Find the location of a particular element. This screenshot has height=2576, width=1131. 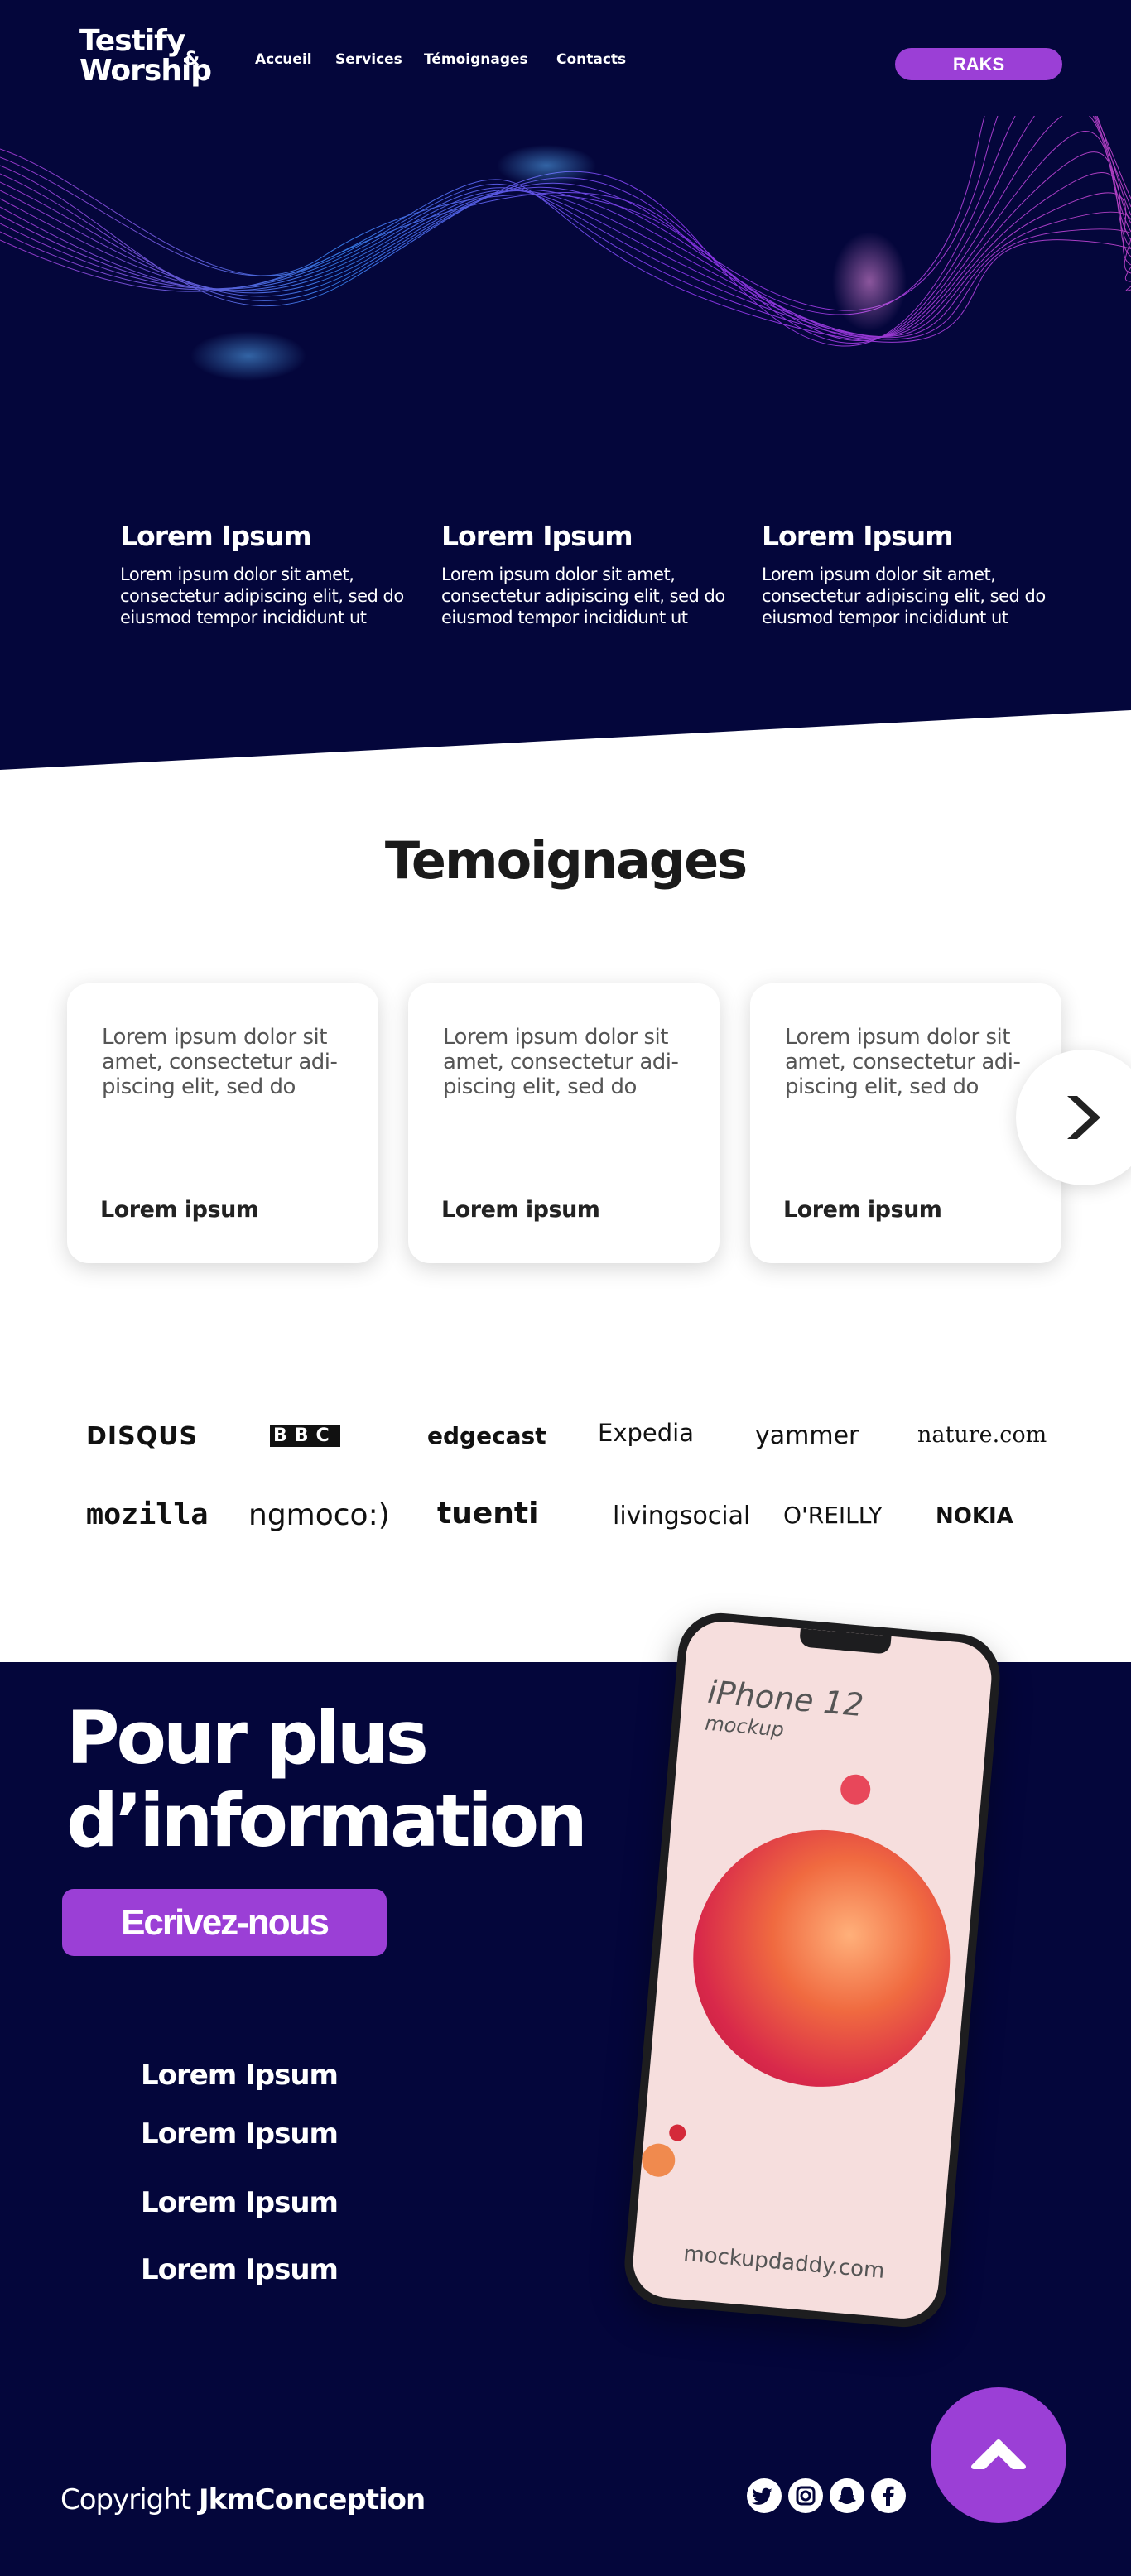

scroll-to-top-button is located at coordinates (999, 2455).